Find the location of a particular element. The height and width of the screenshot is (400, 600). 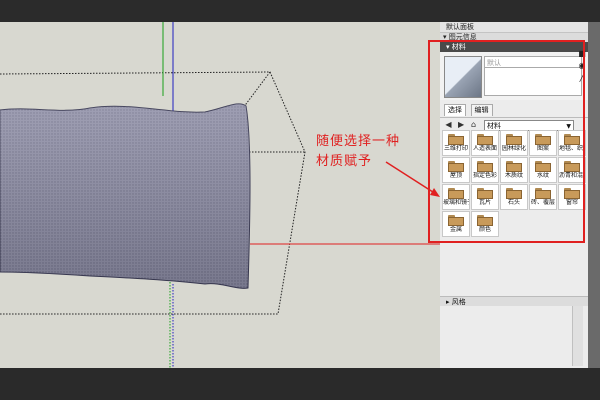

annotation-text: 随便选择一种 材质赋予 is located at coordinates (366, 152).